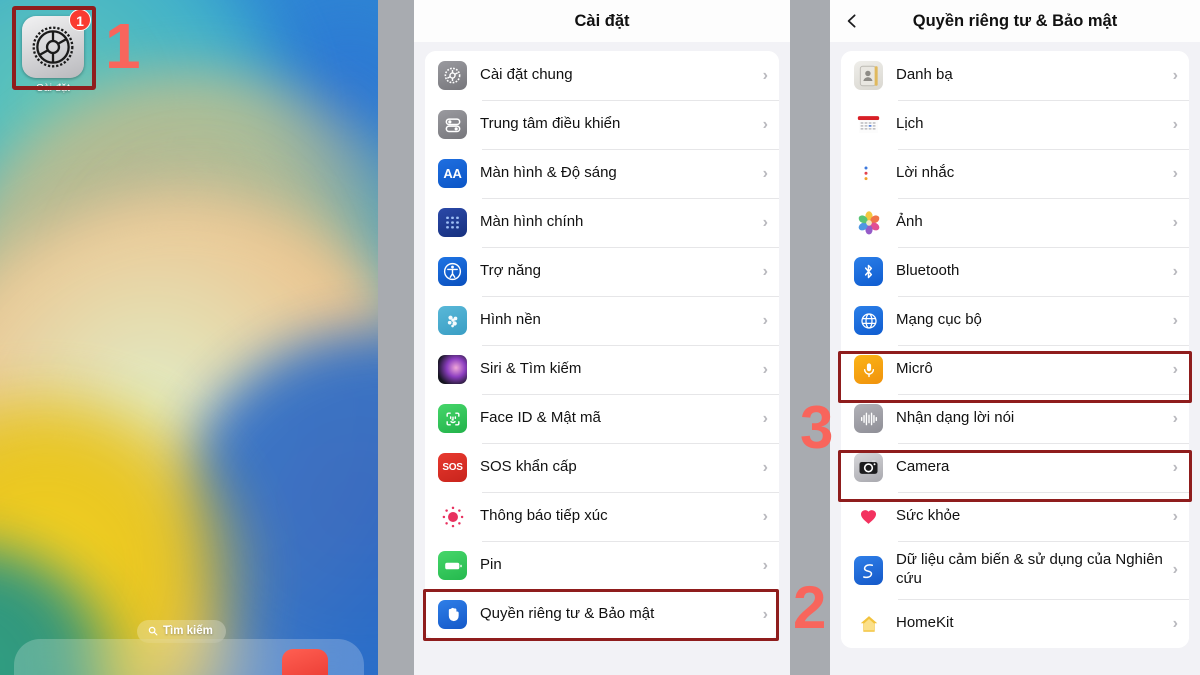 This screenshot has width=1200, height=675. What do you see at coordinates (452, 614) in the screenshot?
I see `privacy-hand-icon` at bounding box center [452, 614].